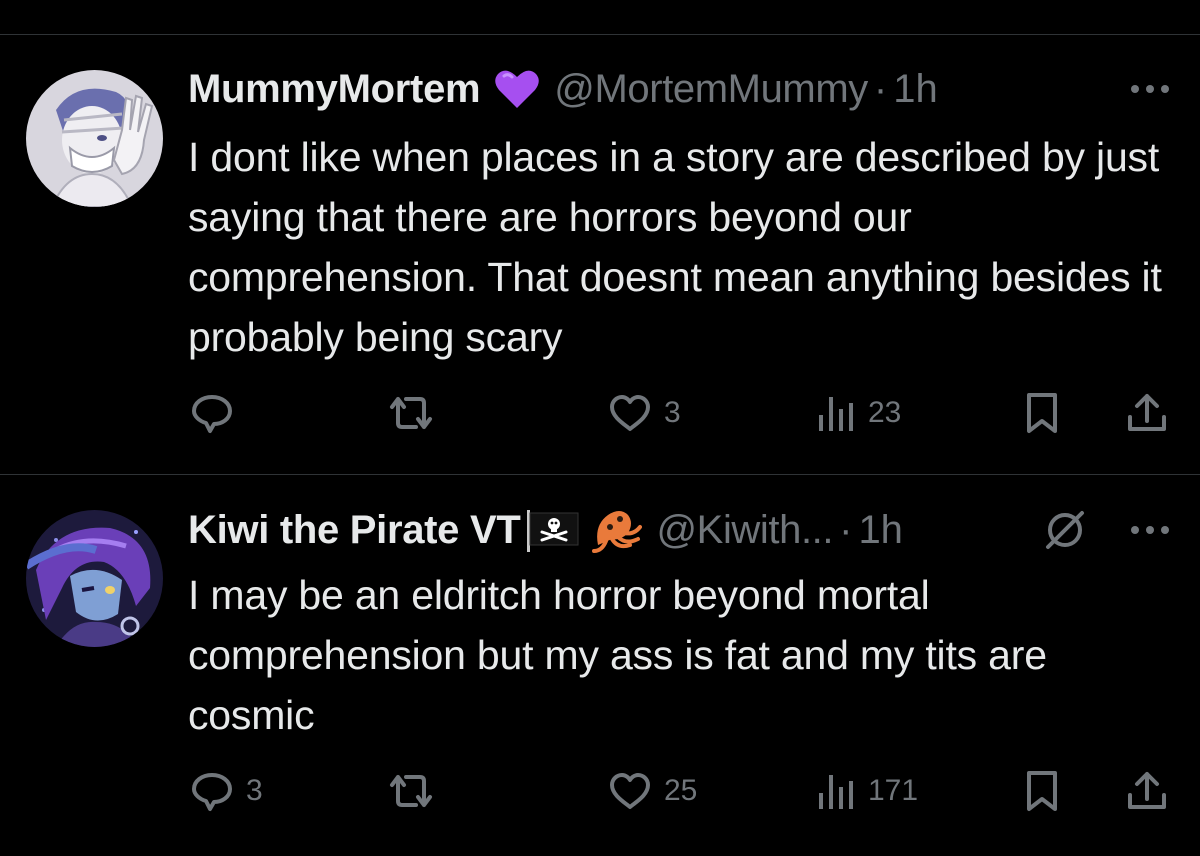  I want to click on tweet-header: Kiwi the Pirate VT @Kiwith... · 1h, so click(679, 530).